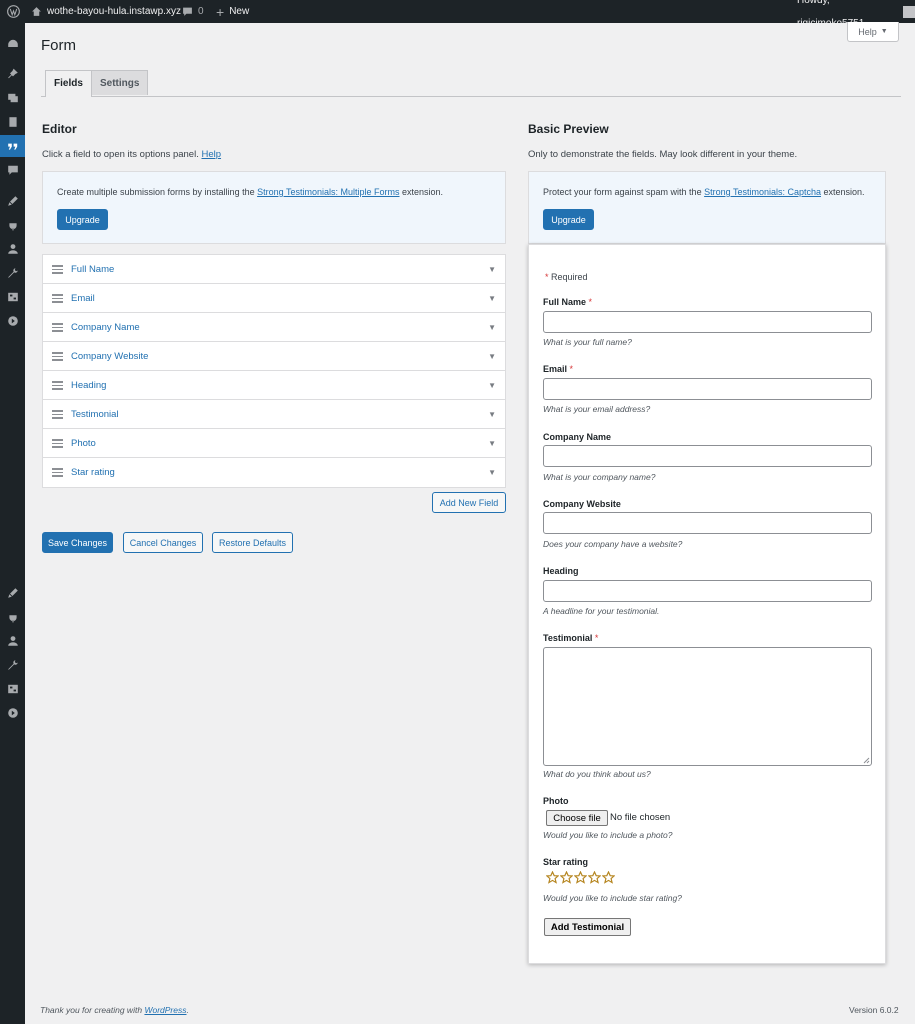 The image size is (915, 1024). What do you see at coordinates (12, 321) in the screenshot?
I see `collapse-menu-icon` at bounding box center [12, 321].